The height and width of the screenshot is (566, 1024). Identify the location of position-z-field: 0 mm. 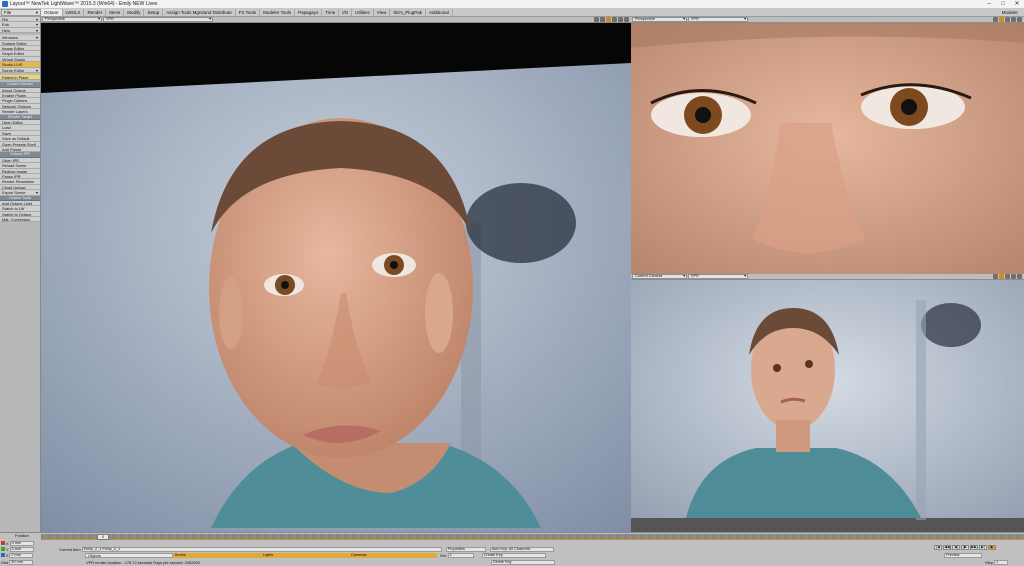
(21, 555).